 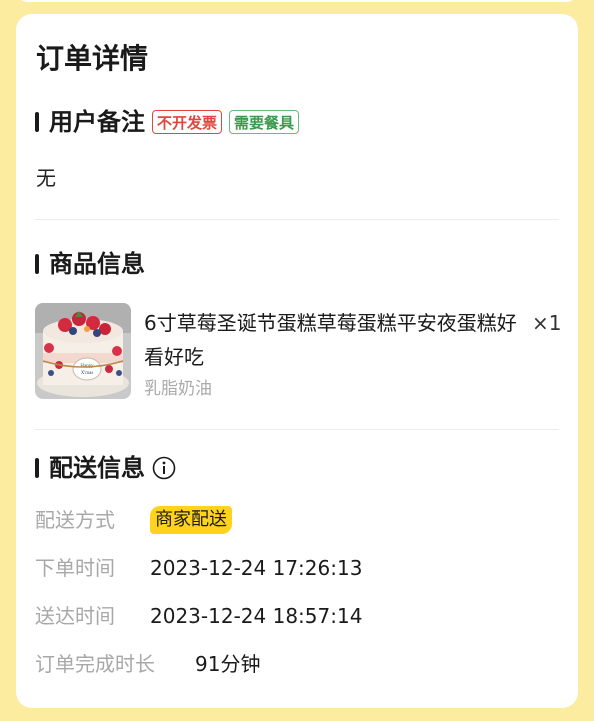 What do you see at coordinates (187, 122) in the screenshot?
I see `no-invoice-tag: 不开发票` at bounding box center [187, 122].